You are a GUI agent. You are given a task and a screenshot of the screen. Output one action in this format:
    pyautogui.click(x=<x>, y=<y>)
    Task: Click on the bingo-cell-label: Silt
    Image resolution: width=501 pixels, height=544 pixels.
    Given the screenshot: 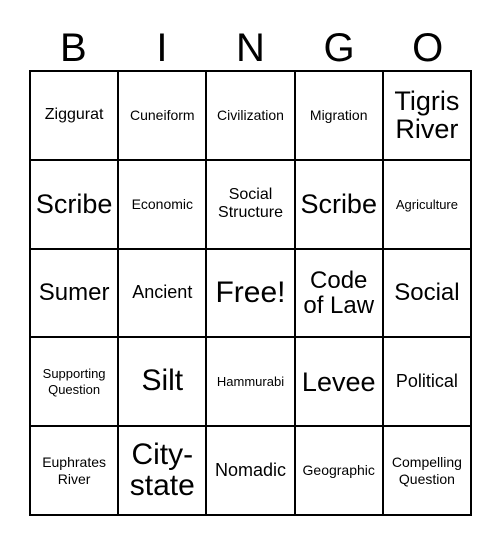 What is the action you would take?
    pyautogui.click(x=162, y=381)
    